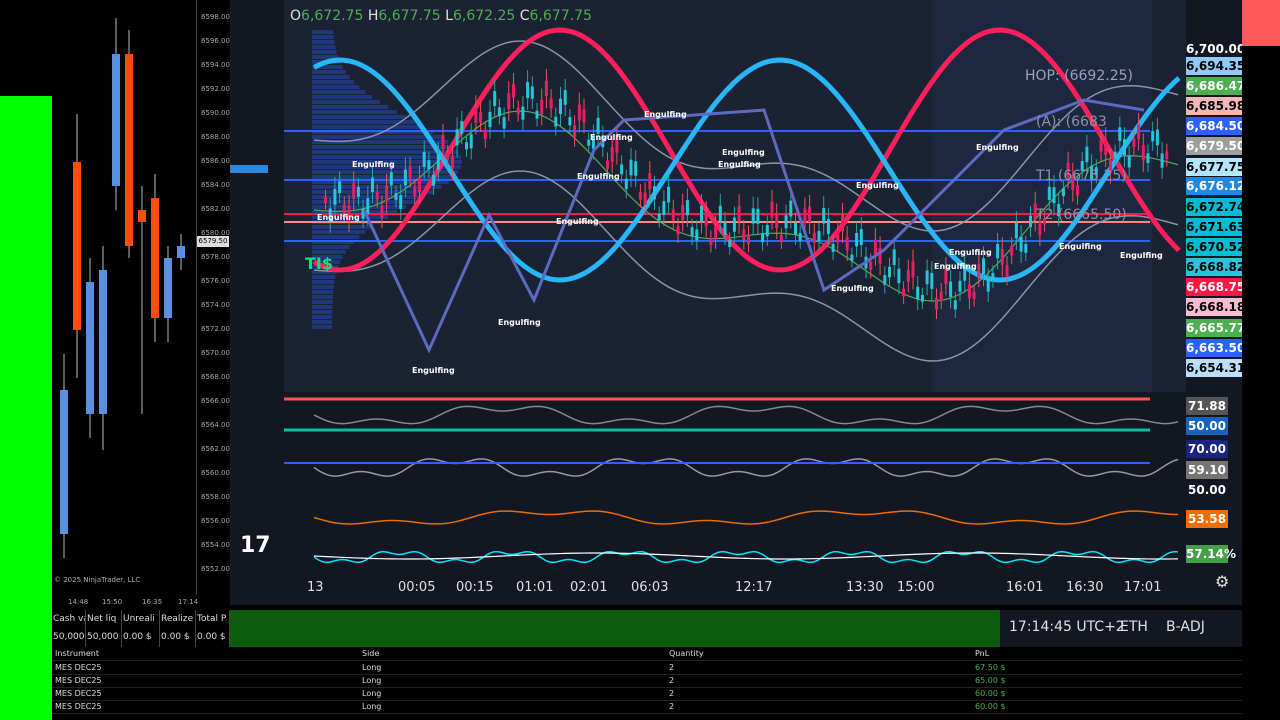 Image resolution: width=1280 pixels, height=720 pixels. What do you see at coordinates (215, 113) in the screenshot?
I see `nt-price-tick: 6590.00` at bounding box center [215, 113].